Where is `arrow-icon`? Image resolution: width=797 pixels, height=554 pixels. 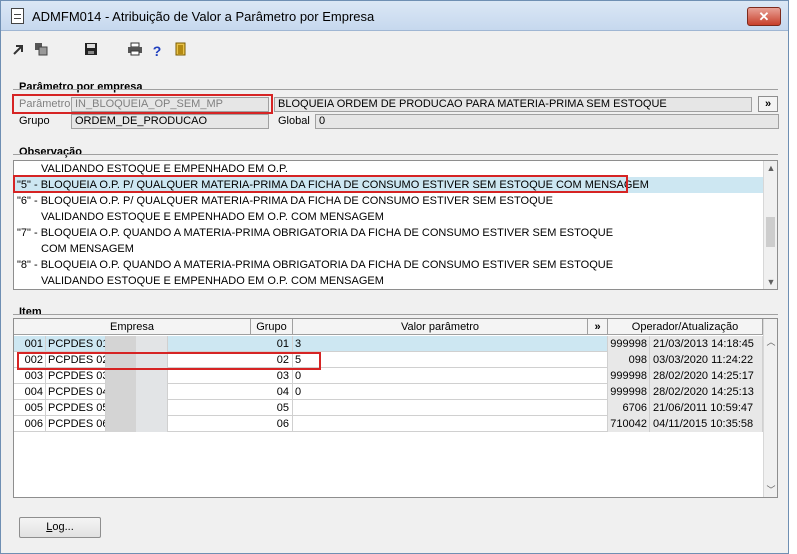 arrow-icon is located at coordinates (19, 51).